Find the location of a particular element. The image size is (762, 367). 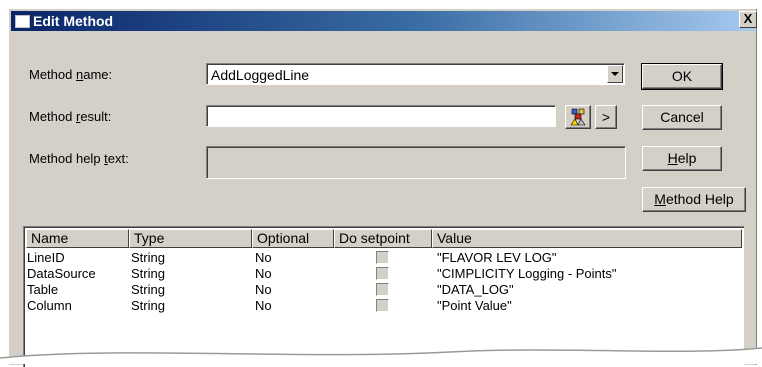

column-header-name: Name is located at coordinates (77, 238).